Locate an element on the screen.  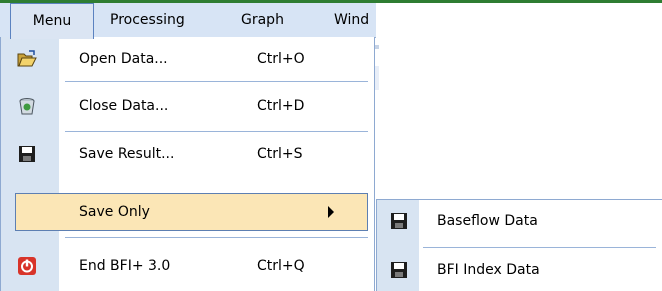
submenu-item-label: BFI Index Data is located at coordinates (488, 270).